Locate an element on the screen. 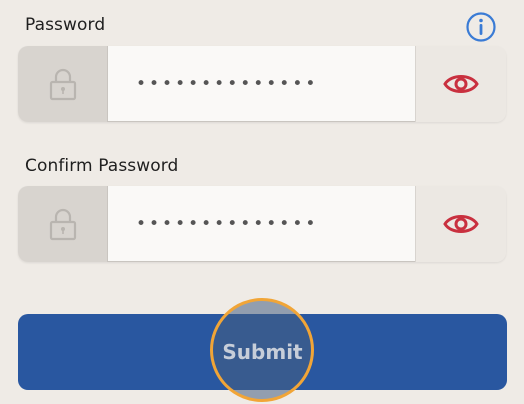  password-input is located at coordinates (261, 84).